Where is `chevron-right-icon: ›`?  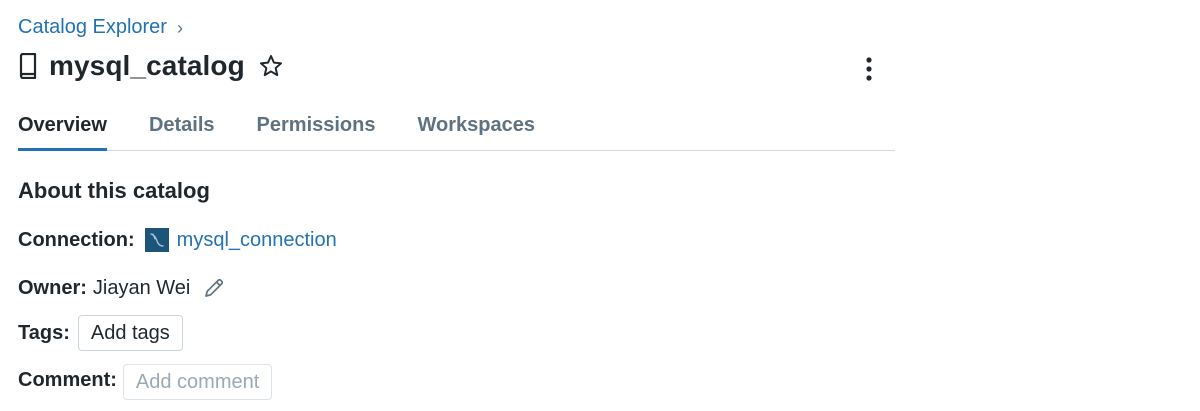
chevron-right-icon: › is located at coordinates (179, 27).